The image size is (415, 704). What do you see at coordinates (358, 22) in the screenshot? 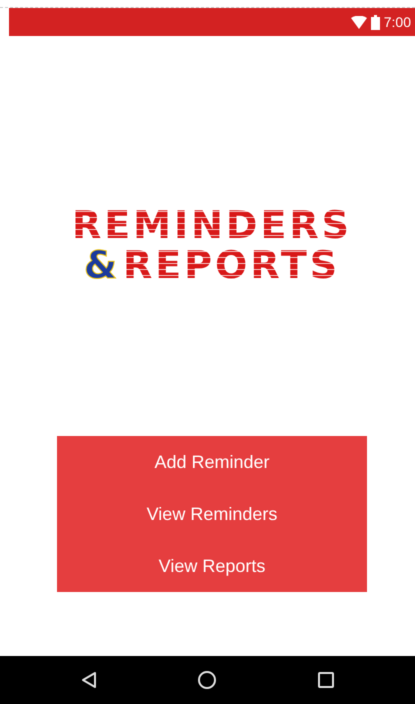
I see `wifi-icon` at bounding box center [358, 22].